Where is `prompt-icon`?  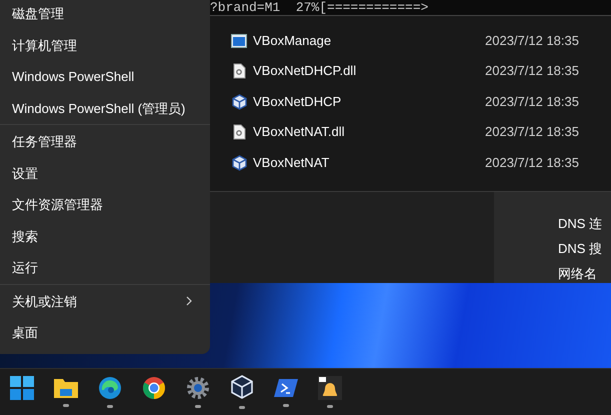 prompt-icon is located at coordinates (286, 388).